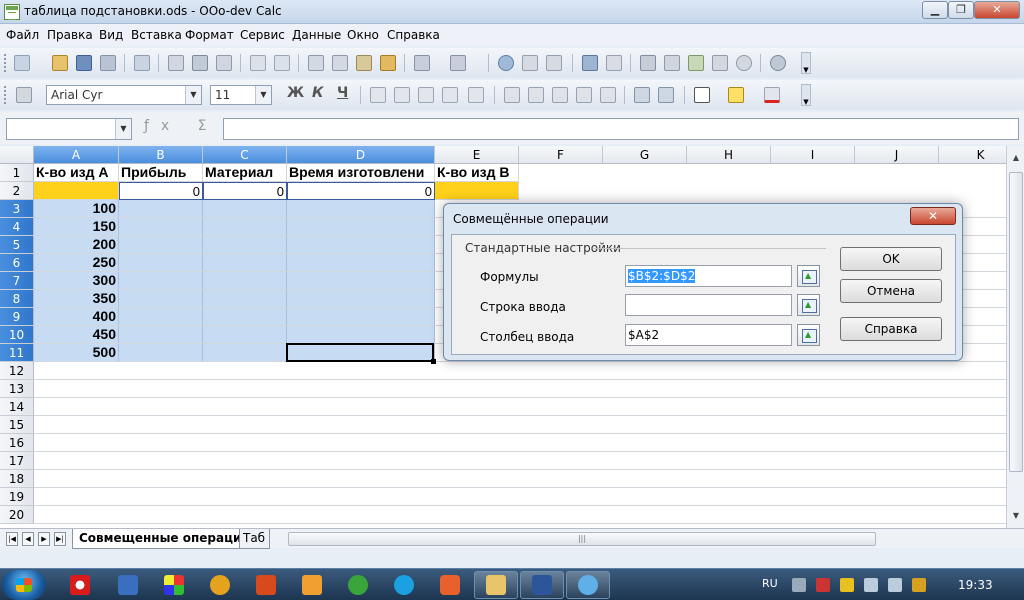 Image resolution: width=1024 pixels, height=600 pixels. What do you see at coordinates (245, 191) in the screenshot?
I see `cell-c2: 0` at bounding box center [245, 191].